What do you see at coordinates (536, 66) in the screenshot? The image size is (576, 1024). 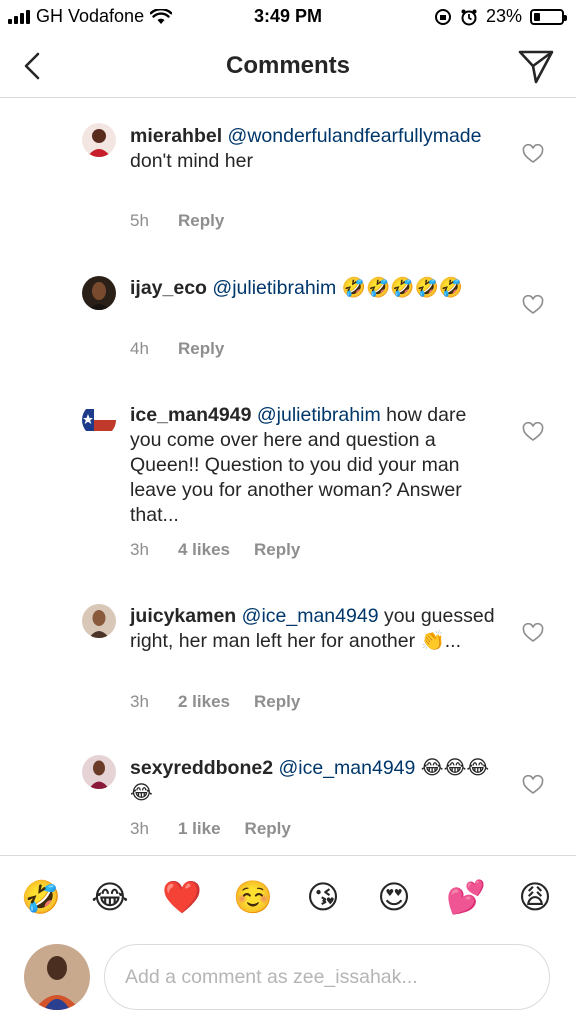 I see `direct-send-icon` at bounding box center [536, 66].